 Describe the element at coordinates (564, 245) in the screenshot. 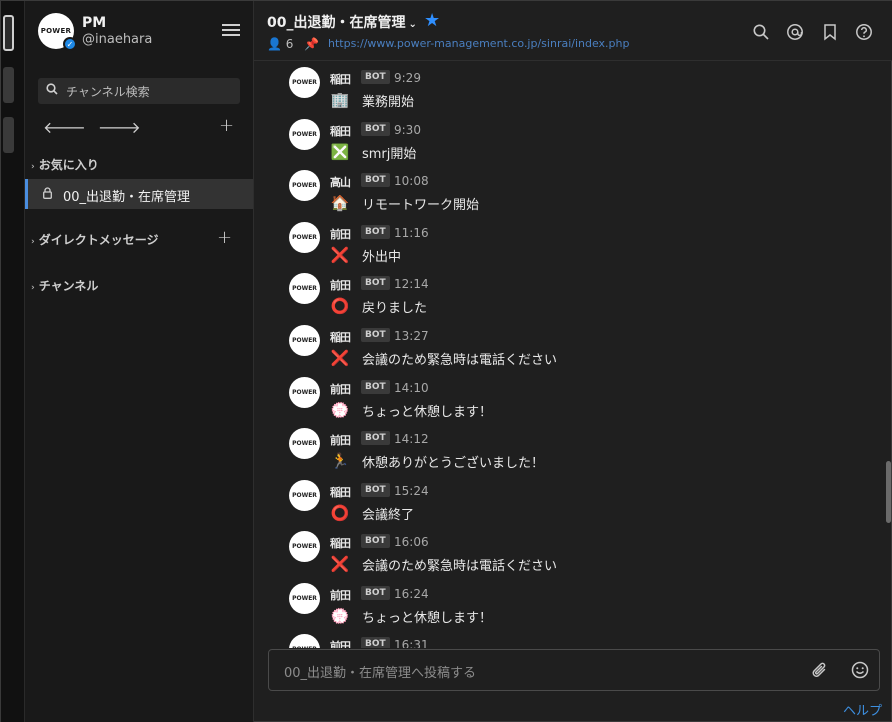

I see `message-post: POWER 前田 BOT 11:16 ❌ 外出中` at that location.